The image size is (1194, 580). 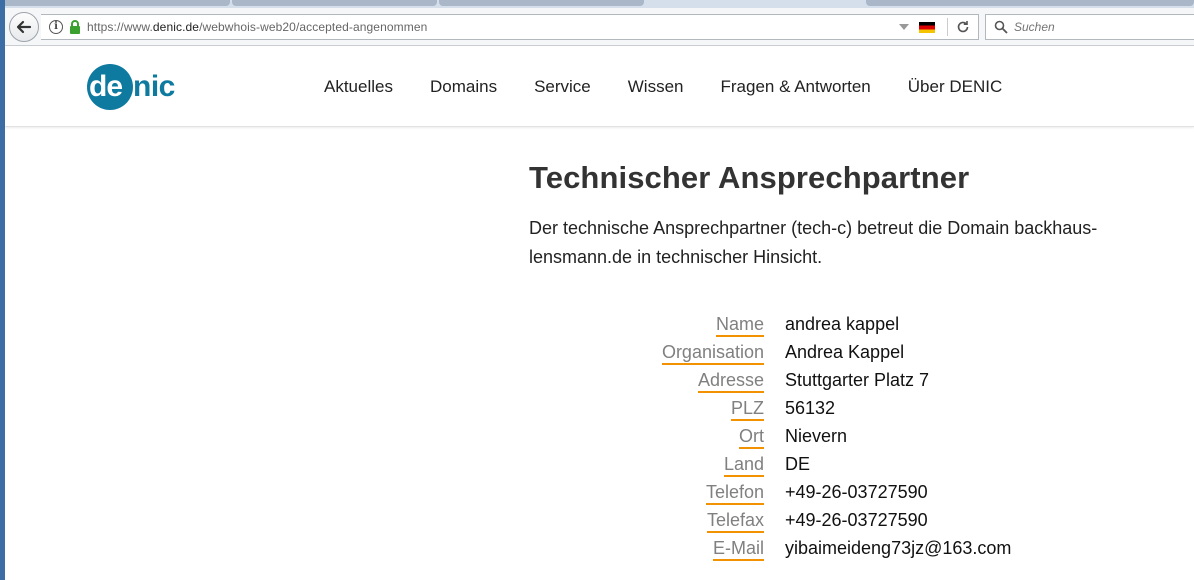 What do you see at coordinates (840, 466) in the screenshot?
I see `detail-row-land: Land DE` at bounding box center [840, 466].